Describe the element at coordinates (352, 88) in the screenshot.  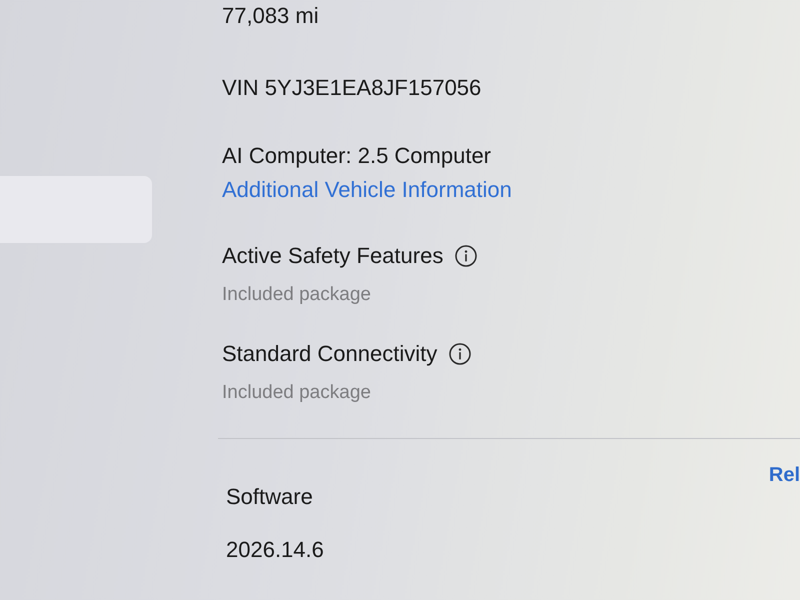
I see `vin-number: VIN 5YJ3E1EA8JF157056` at that location.